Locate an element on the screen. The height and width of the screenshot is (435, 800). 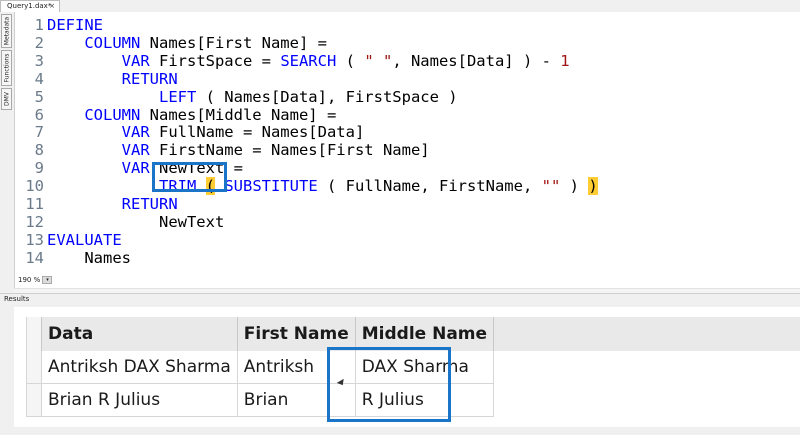
line-number: 1 is located at coordinates (39, 25).